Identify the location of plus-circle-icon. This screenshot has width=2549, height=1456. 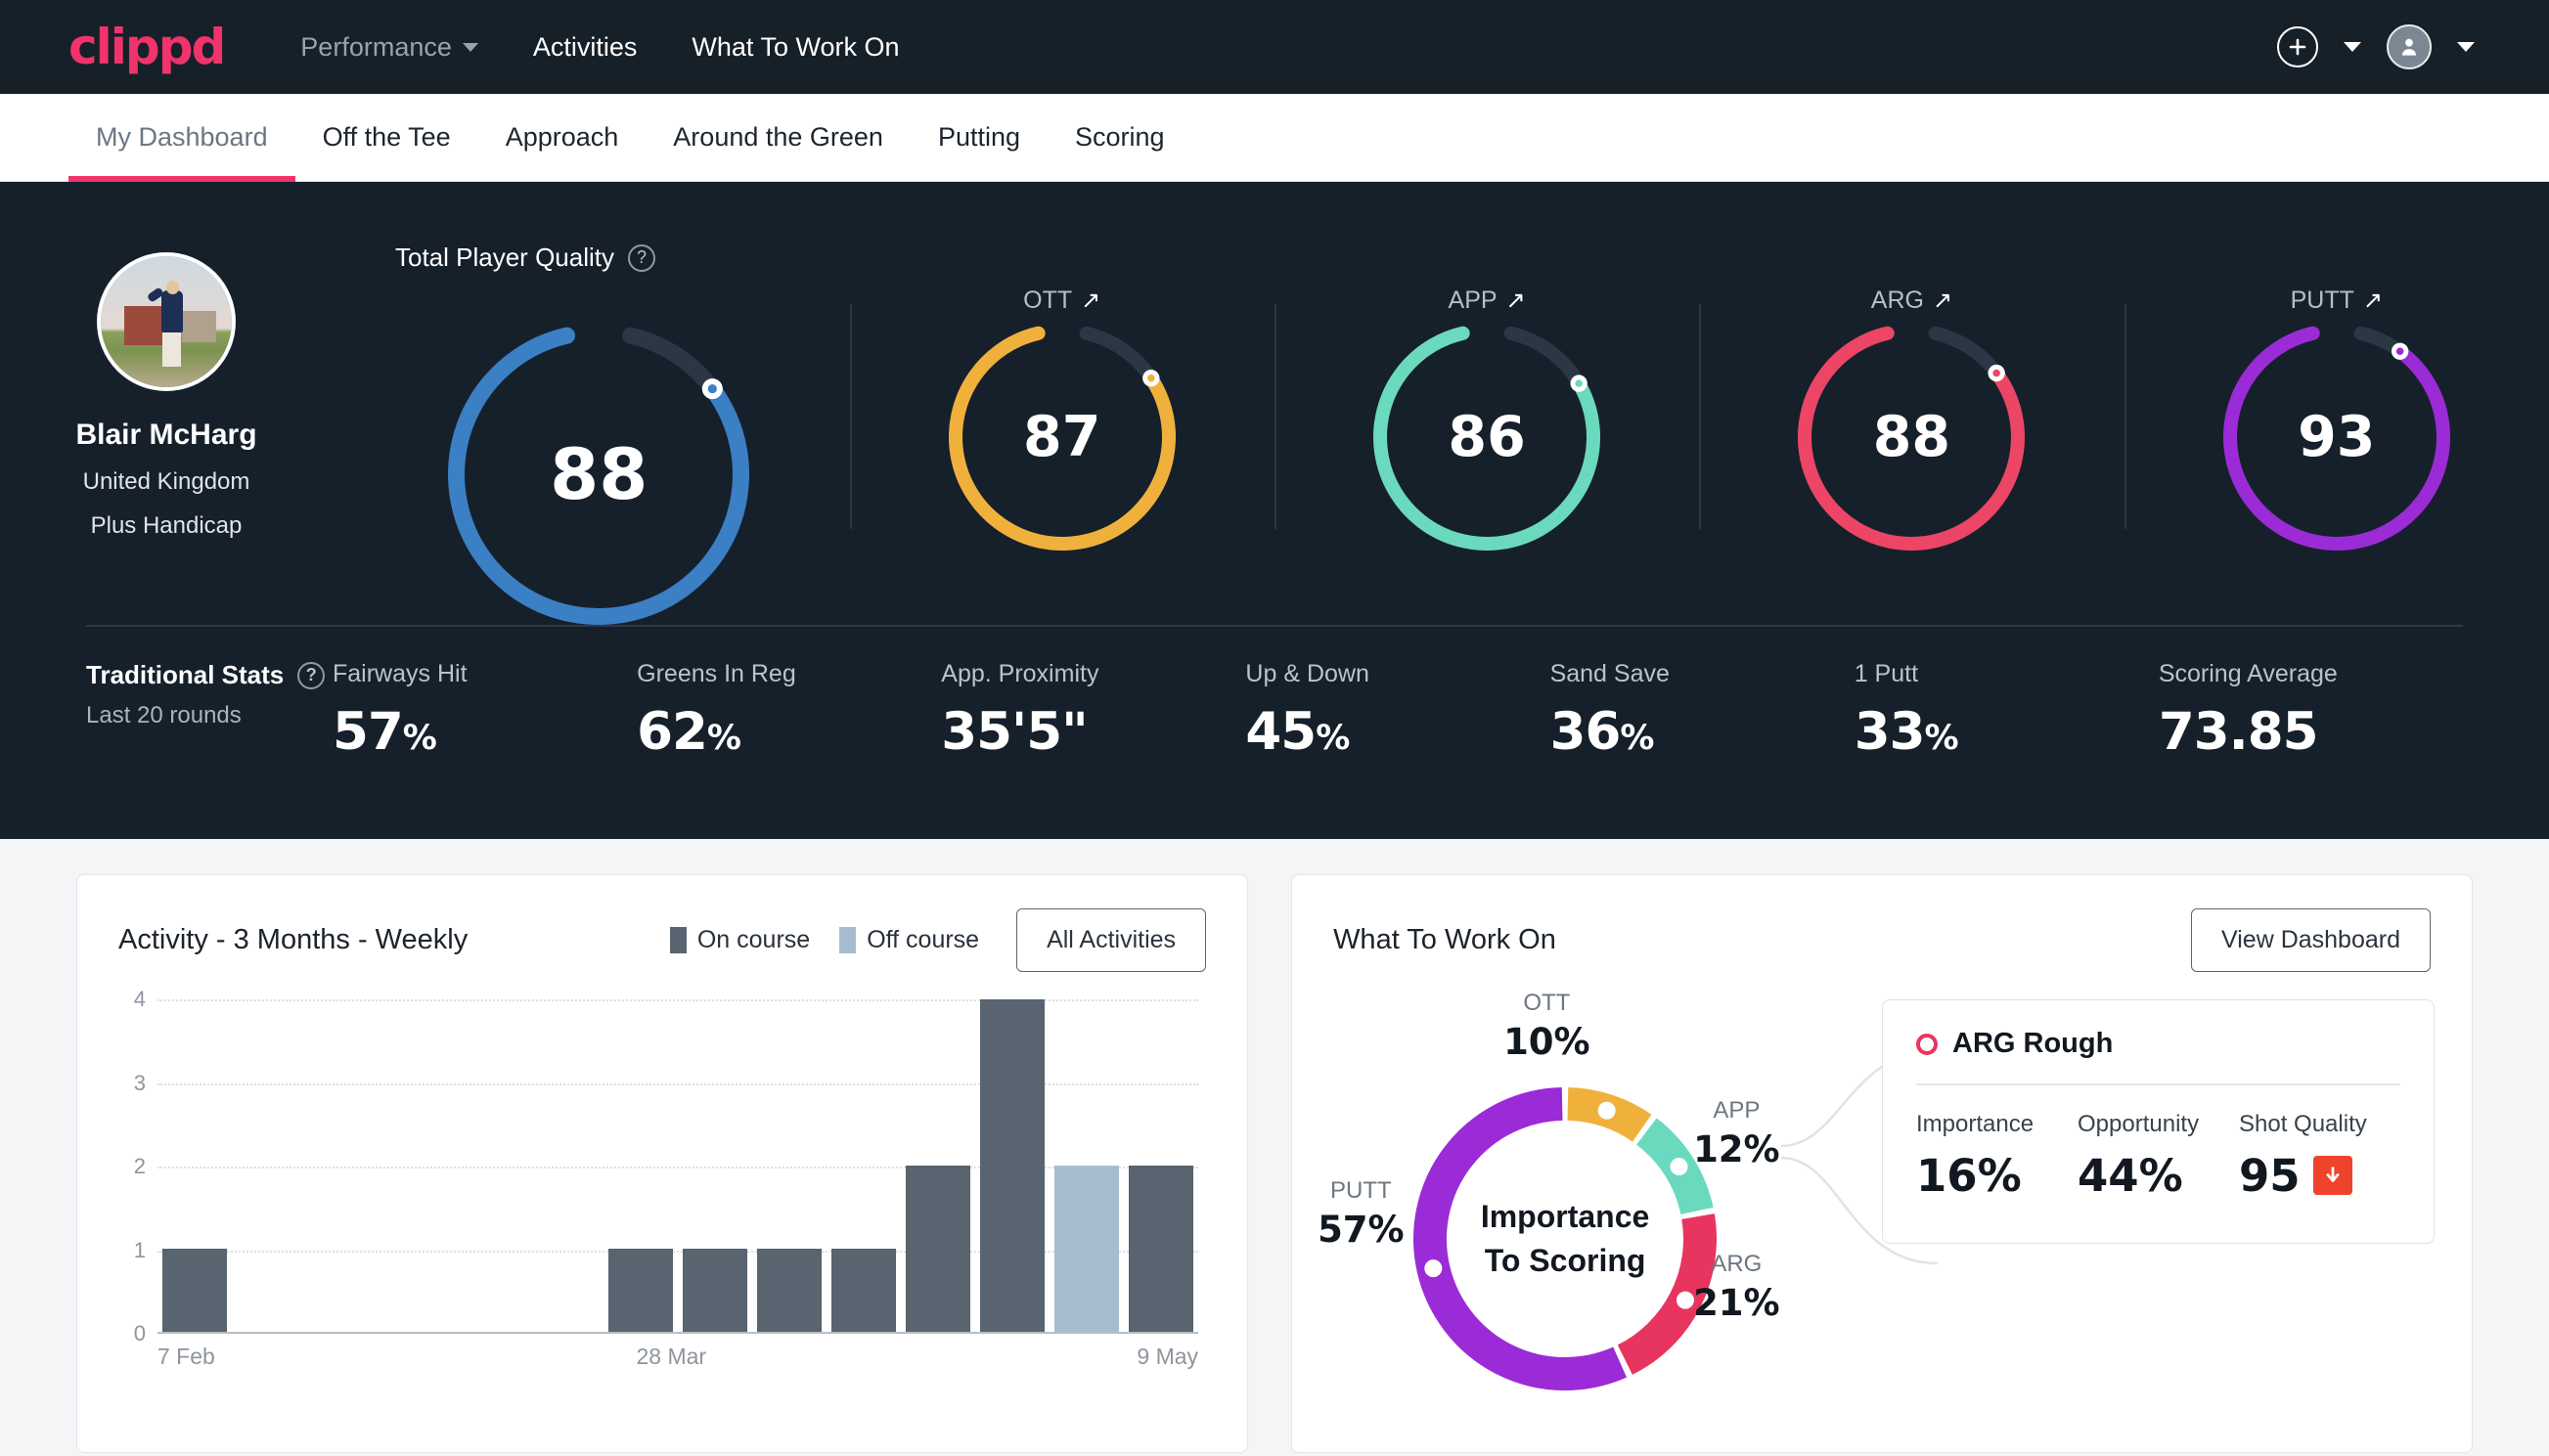
(2297, 46).